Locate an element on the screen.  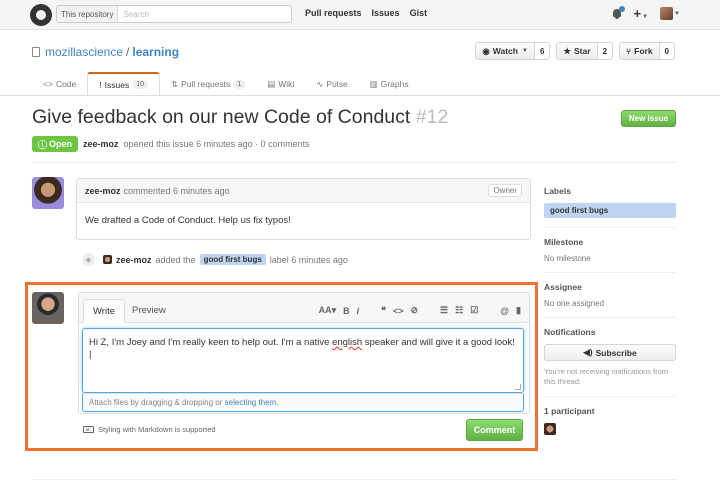
nav-pull-requests: Pull requests is located at coordinates (333, 13).